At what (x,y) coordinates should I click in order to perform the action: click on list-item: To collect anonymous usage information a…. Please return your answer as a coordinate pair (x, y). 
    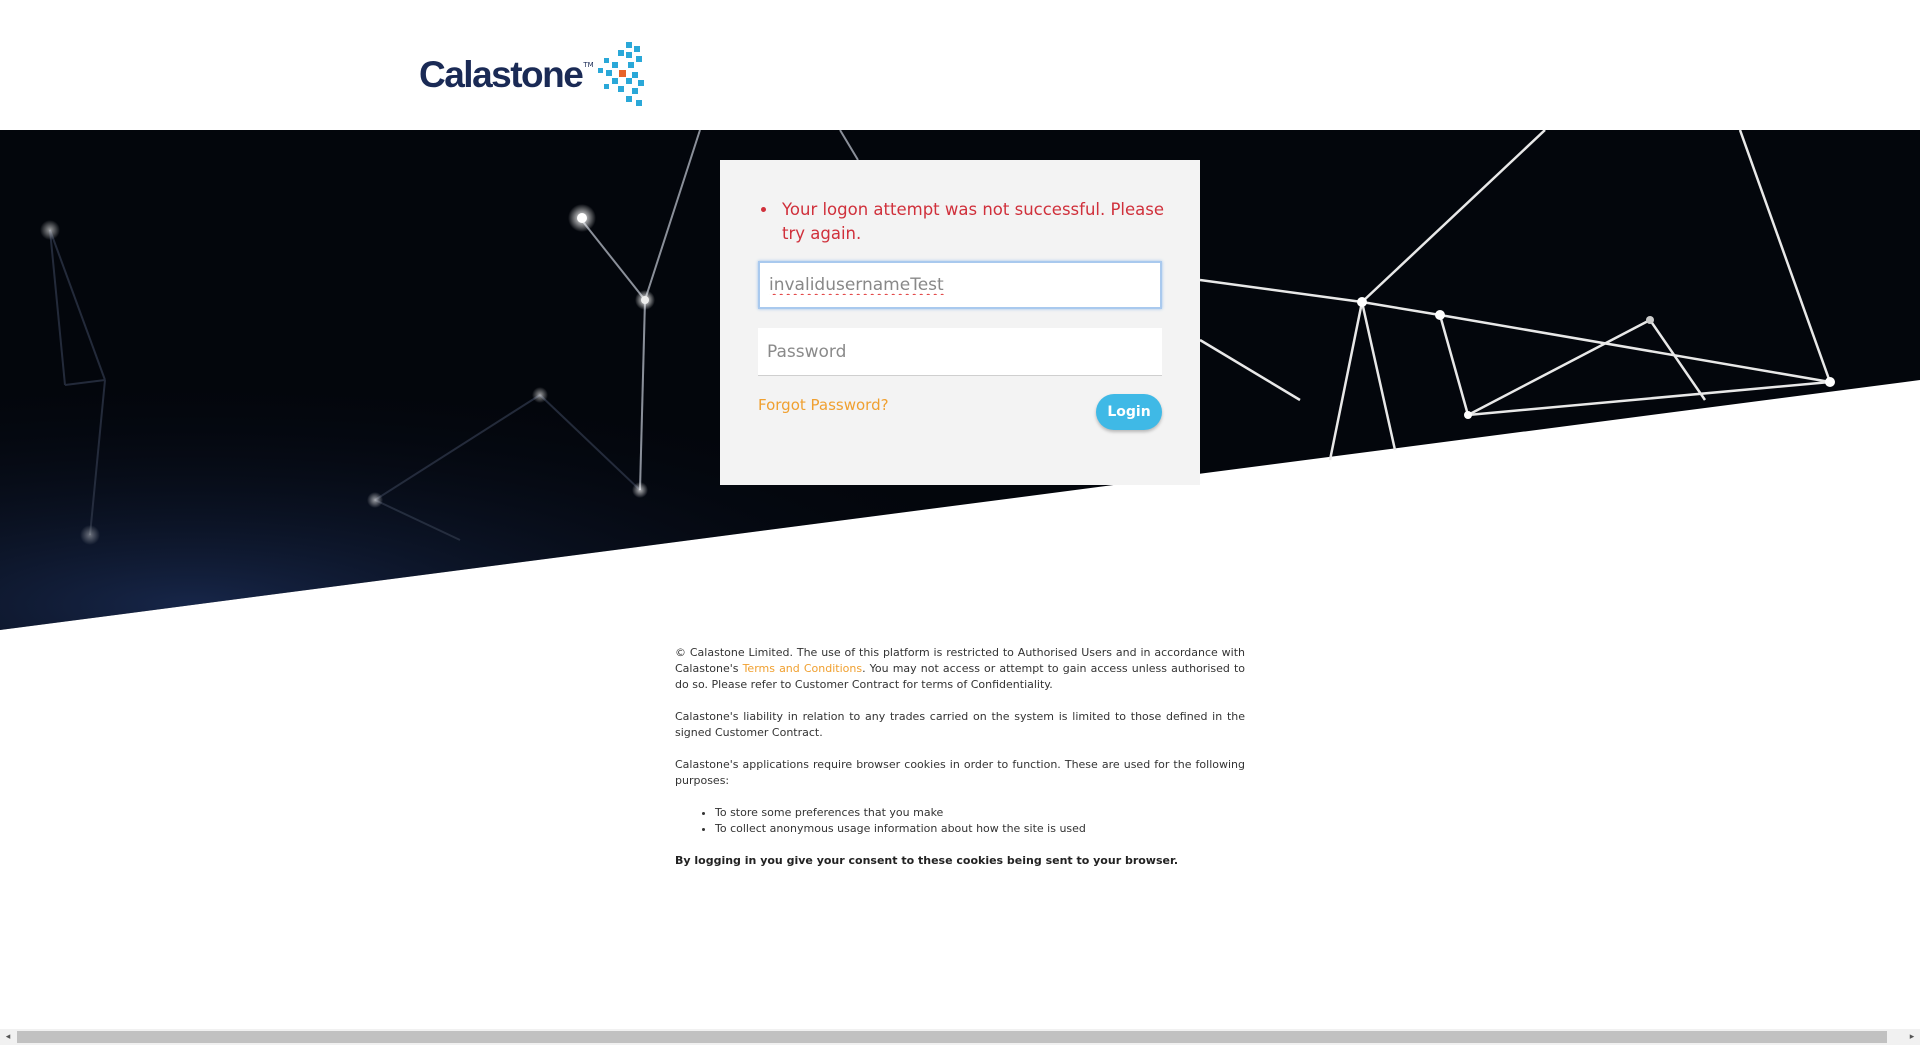
    Looking at the image, I should click on (980, 829).